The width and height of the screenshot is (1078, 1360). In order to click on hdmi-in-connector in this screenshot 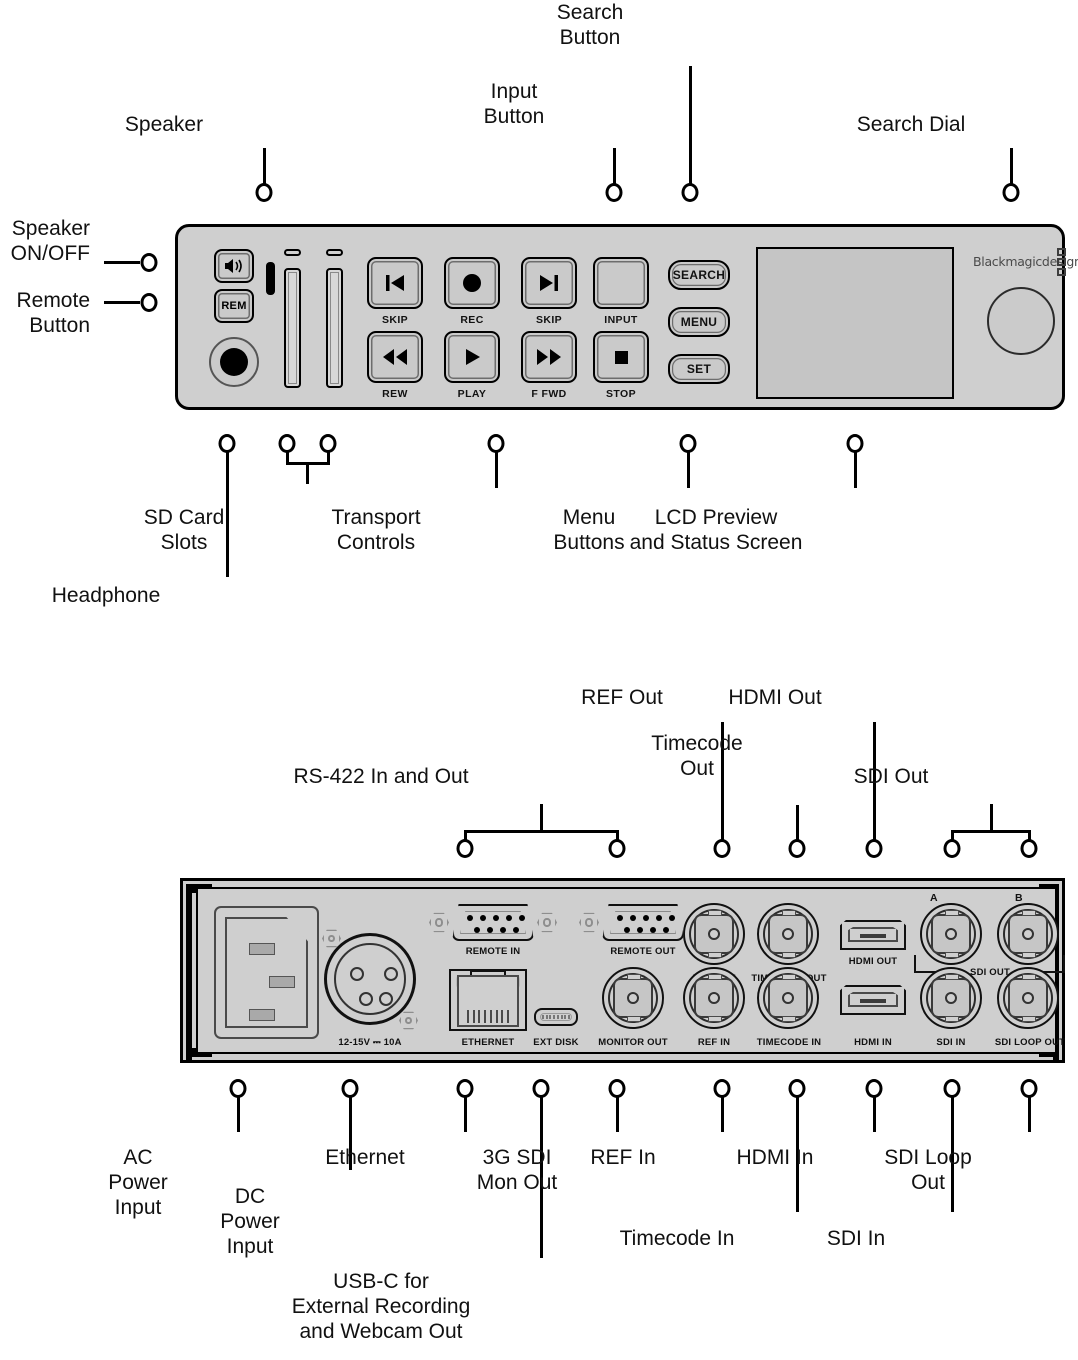, I will do `click(873, 1000)`.